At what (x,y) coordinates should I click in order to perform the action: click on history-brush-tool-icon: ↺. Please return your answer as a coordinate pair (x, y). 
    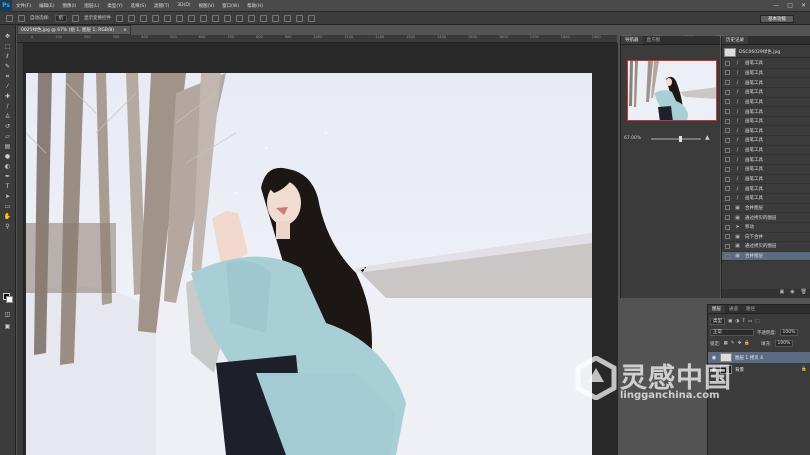
    Looking at the image, I should click on (7, 126).